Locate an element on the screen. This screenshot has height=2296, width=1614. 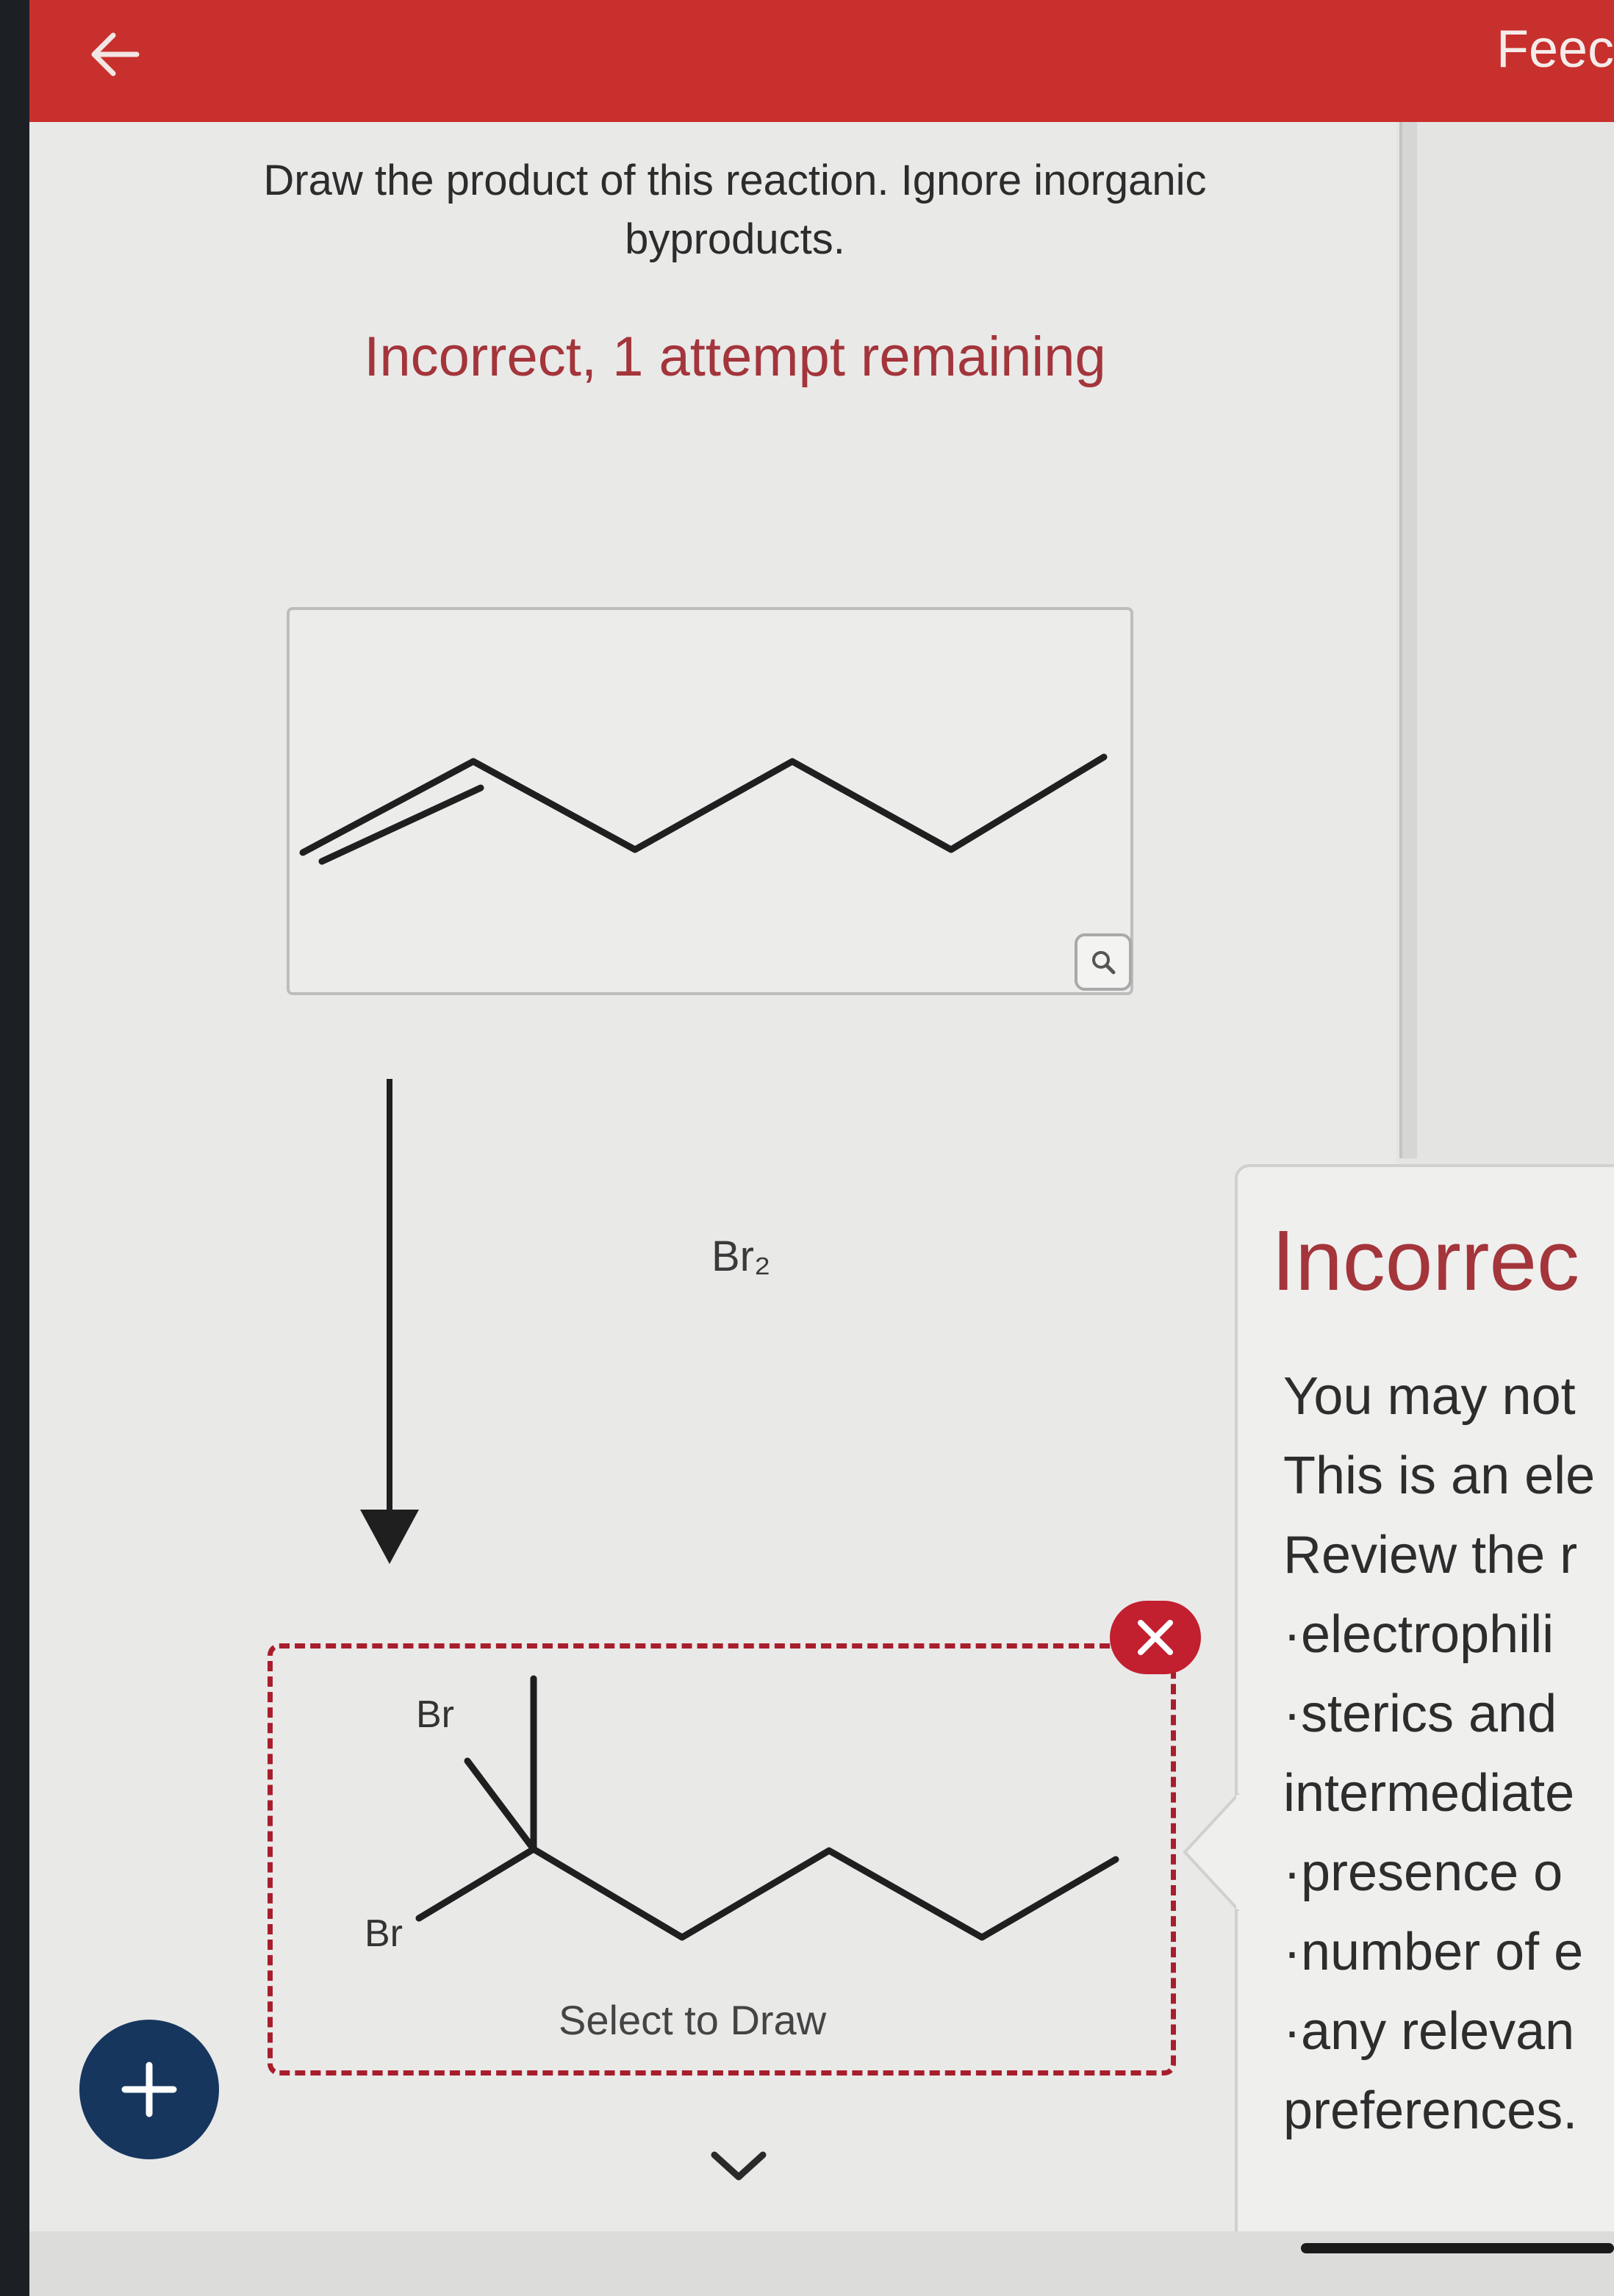
feedback-pointer is located at coordinates (1211, 1852).